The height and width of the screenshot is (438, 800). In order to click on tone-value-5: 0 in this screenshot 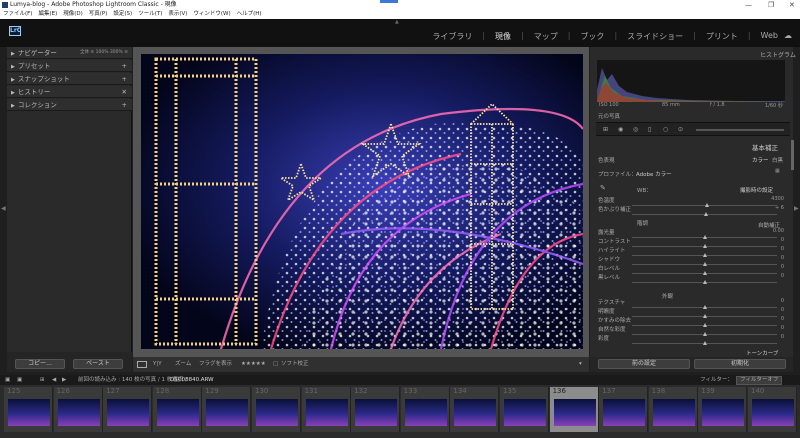, I will do `click(772, 276)`.